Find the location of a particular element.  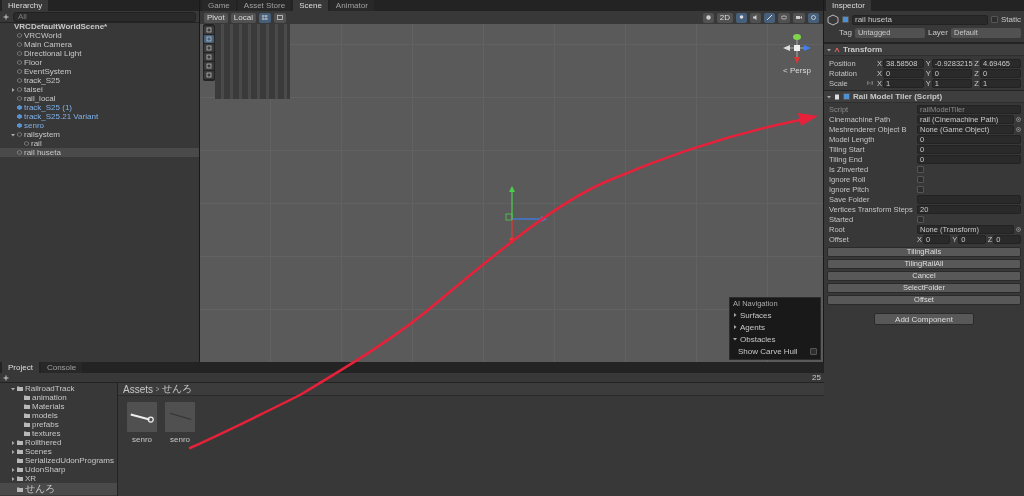

folder-item: XR is located at coordinates (58, 478).